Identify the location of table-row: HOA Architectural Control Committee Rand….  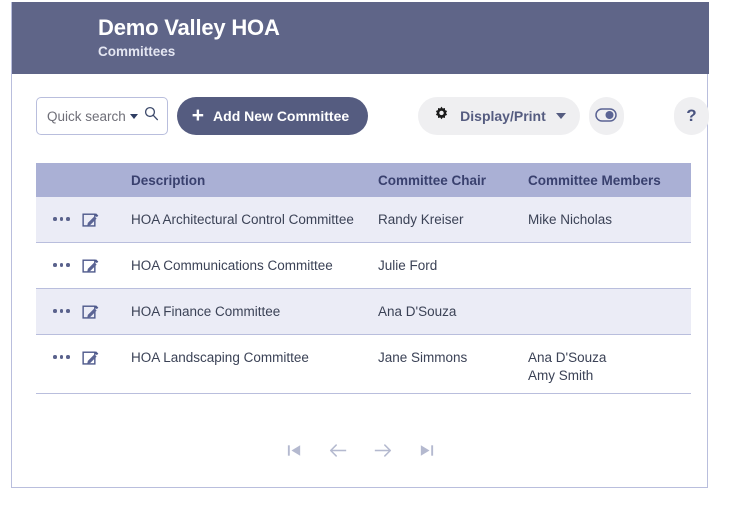
(363, 220).